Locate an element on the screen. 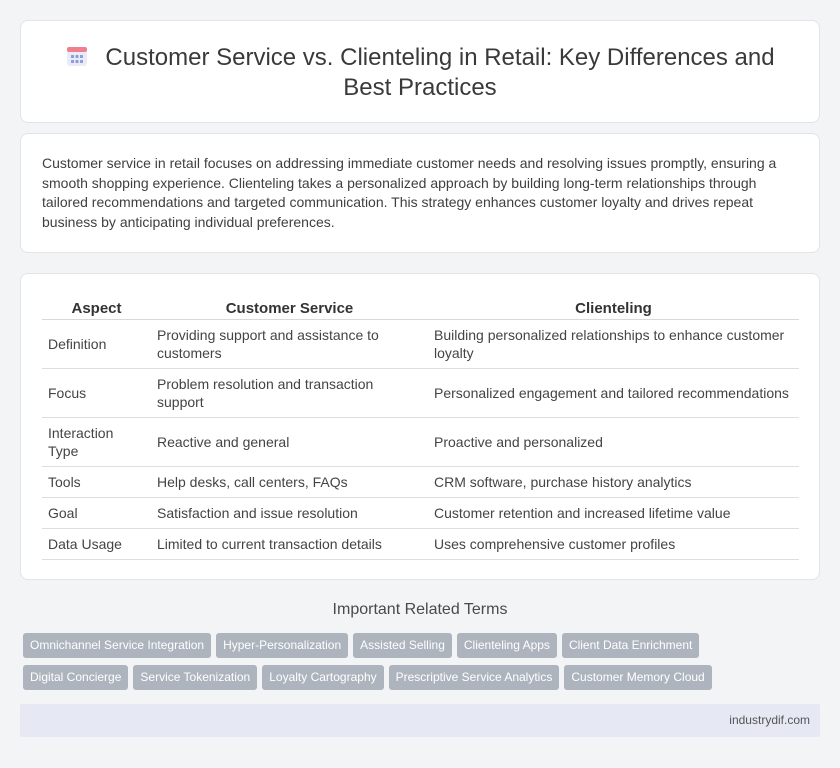 The width and height of the screenshot is (840, 768). term-tag: Customer Memory Cloud is located at coordinates (638, 677).